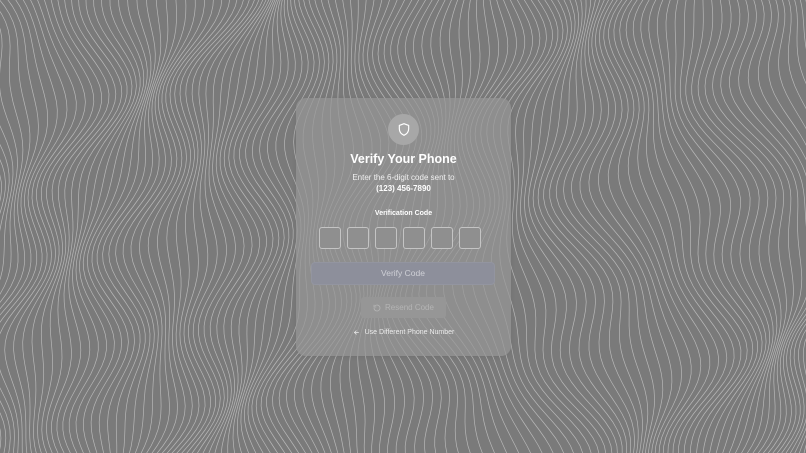 This screenshot has height=453, width=806. I want to click on refresh-icon, so click(377, 307).